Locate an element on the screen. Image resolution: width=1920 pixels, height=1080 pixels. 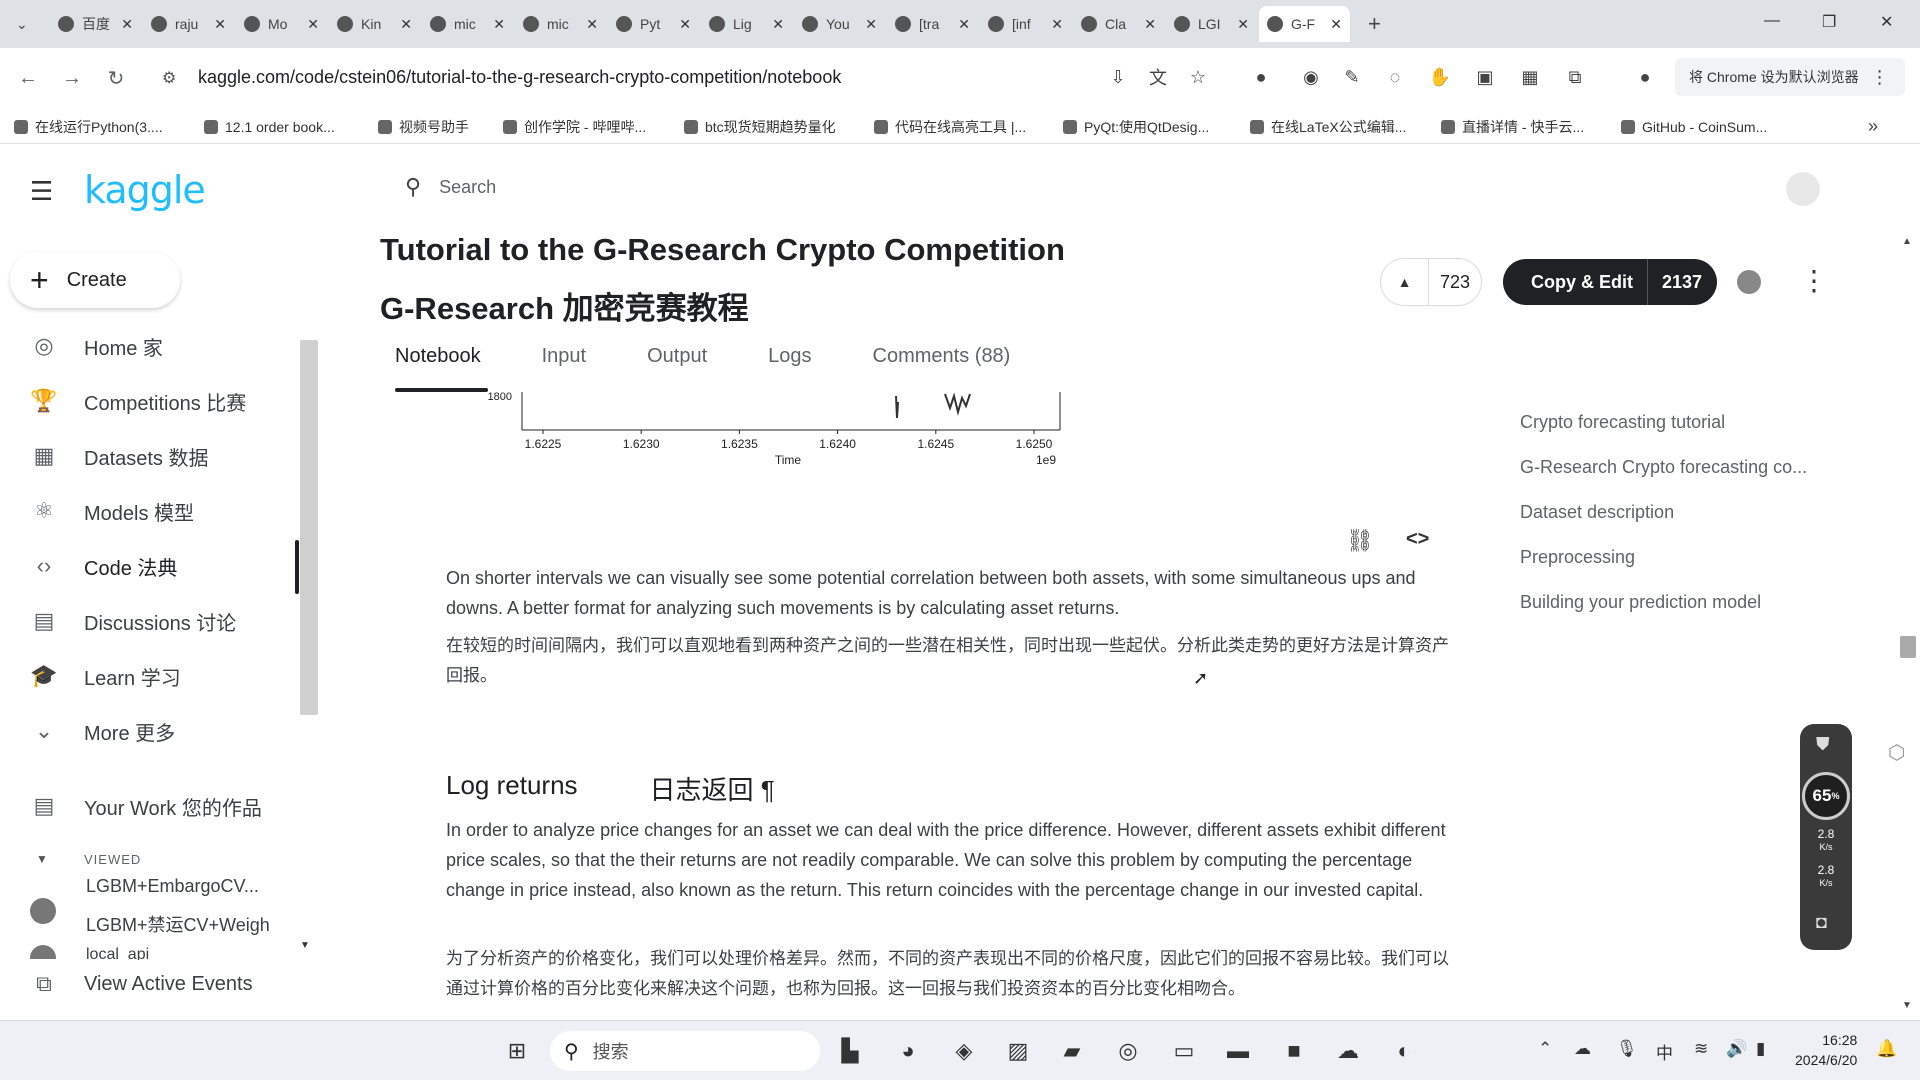
close-window-icon: ✕ is located at coordinates (1886, 22).